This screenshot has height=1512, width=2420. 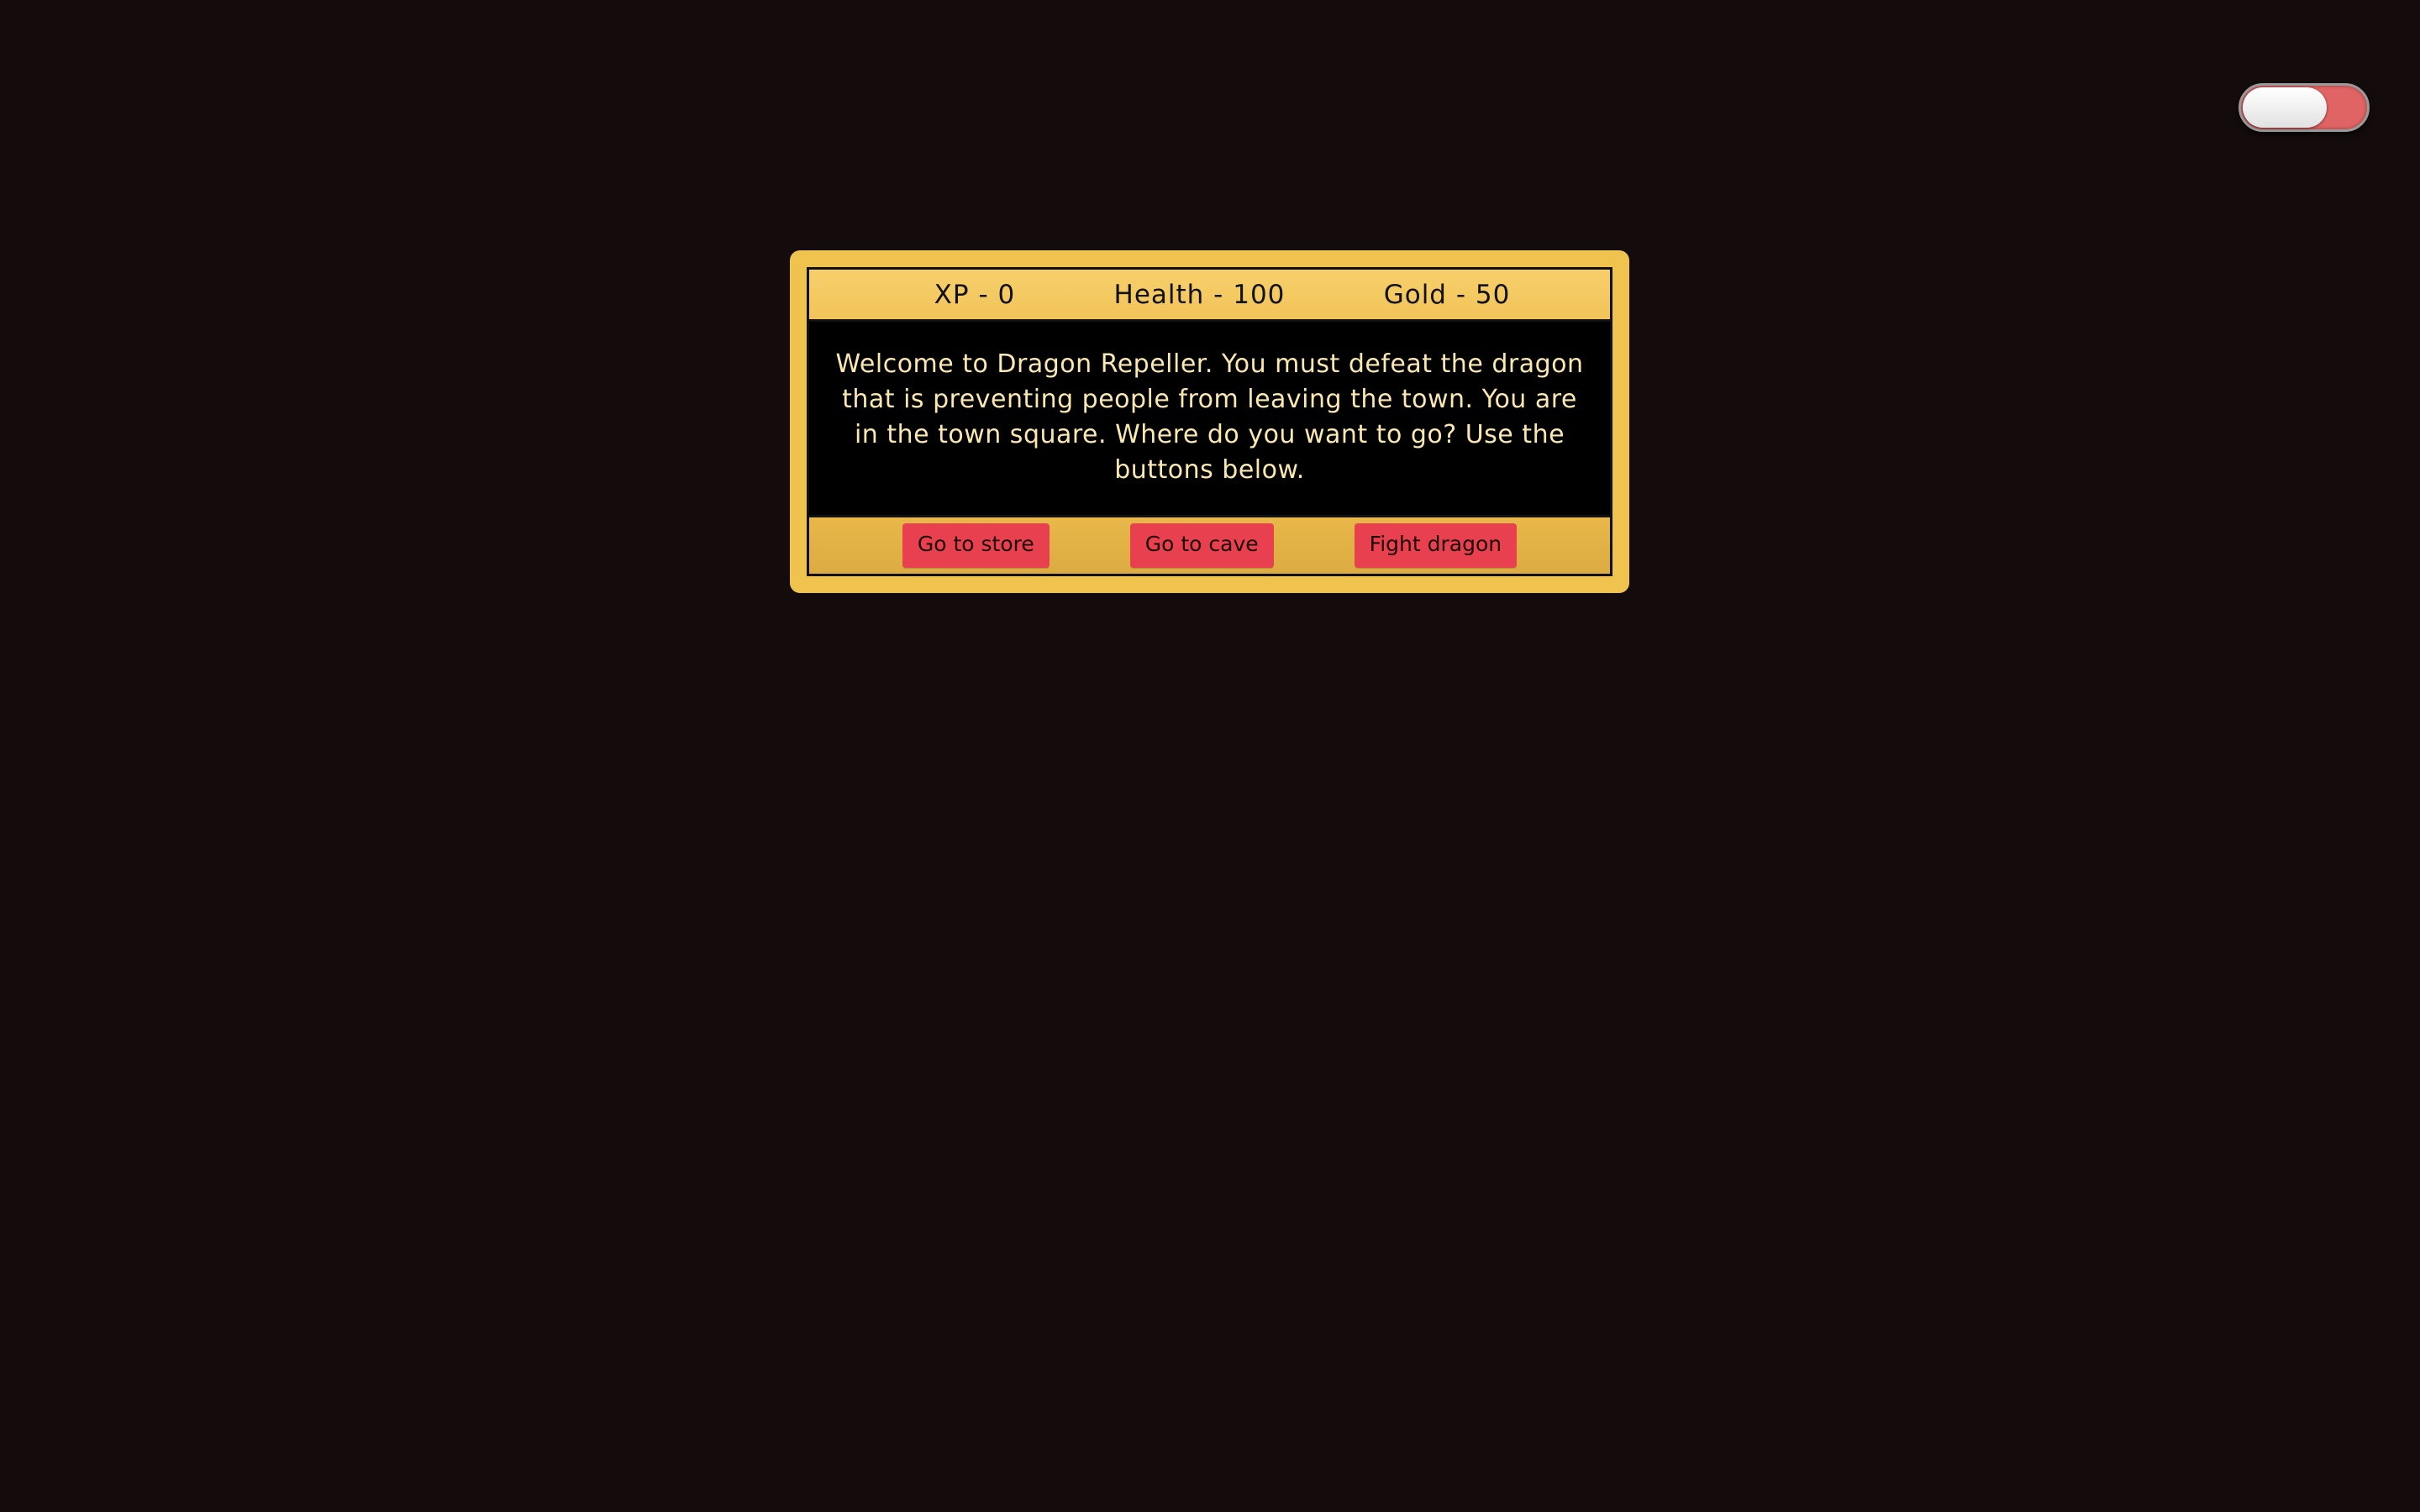 What do you see at coordinates (976, 545) in the screenshot?
I see `go-to-store-button: Go to store` at bounding box center [976, 545].